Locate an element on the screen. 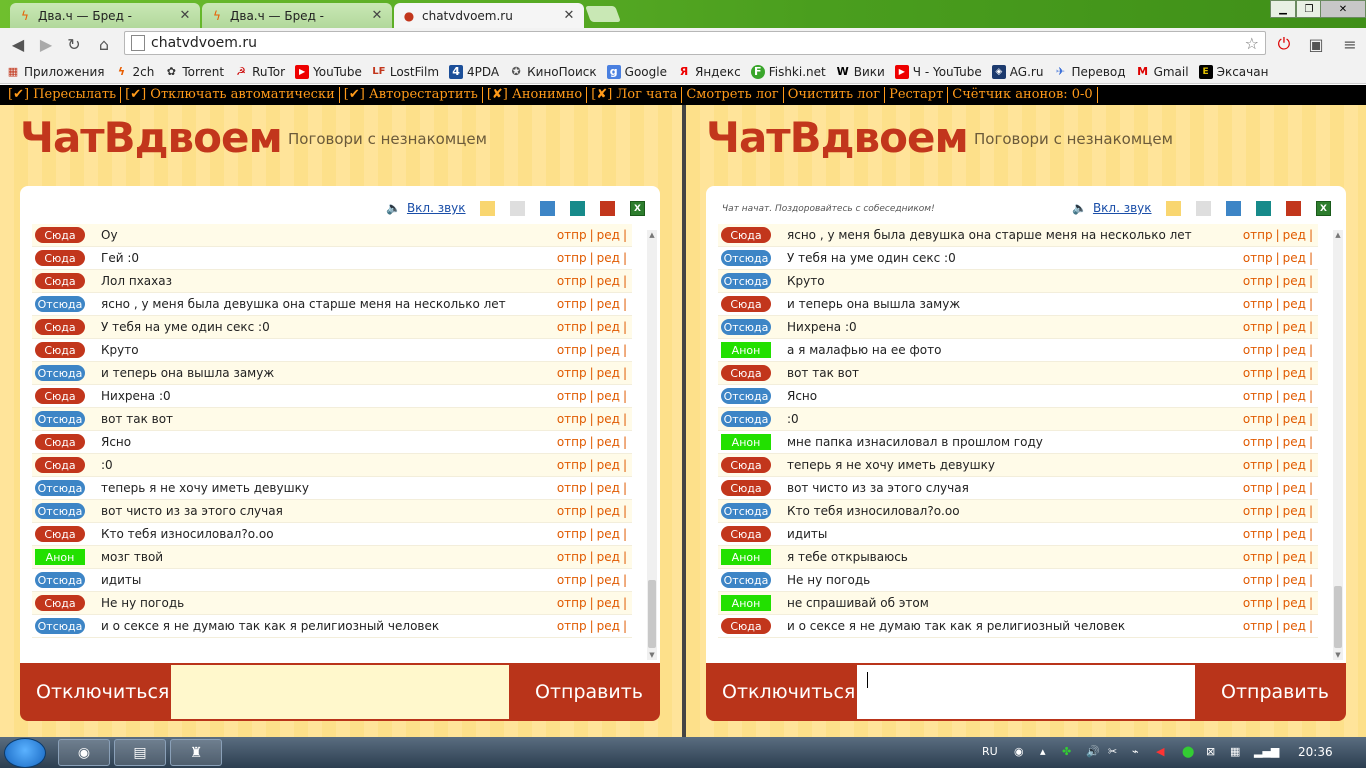  toggle-anonymous: [✘] Анонимно is located at coordinates (535, 95).